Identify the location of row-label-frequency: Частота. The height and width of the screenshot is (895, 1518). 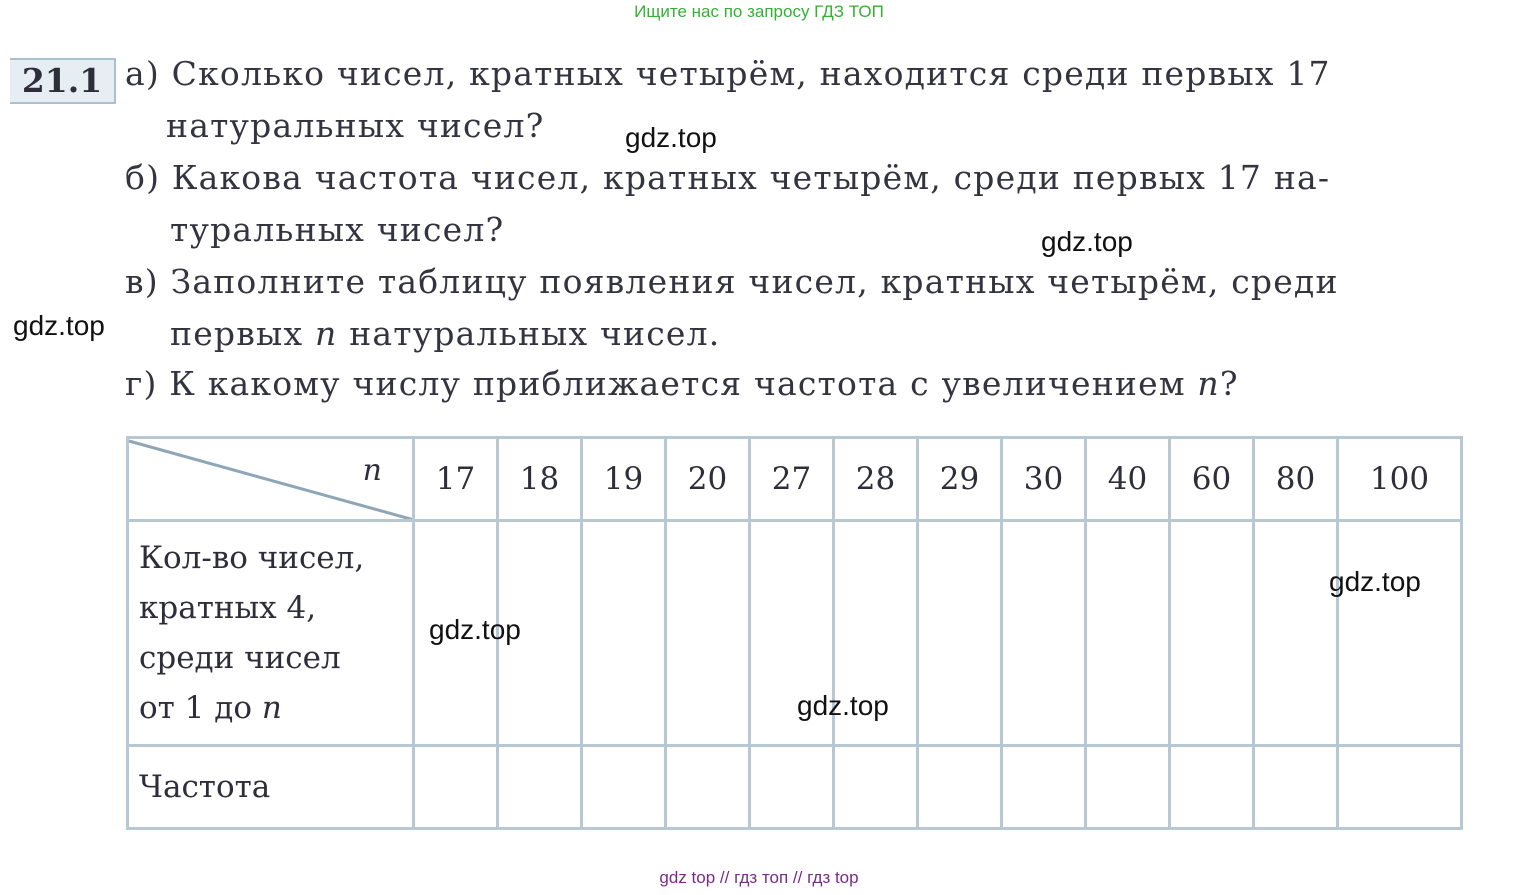
(270, 787).